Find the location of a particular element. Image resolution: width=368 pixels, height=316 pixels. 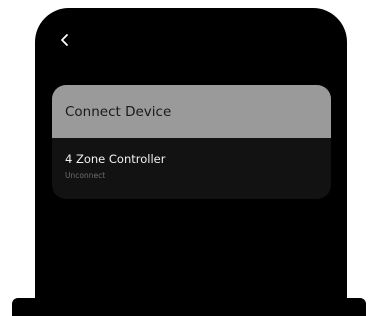

card-header: Connect Device is located at coordinates (191, 111).